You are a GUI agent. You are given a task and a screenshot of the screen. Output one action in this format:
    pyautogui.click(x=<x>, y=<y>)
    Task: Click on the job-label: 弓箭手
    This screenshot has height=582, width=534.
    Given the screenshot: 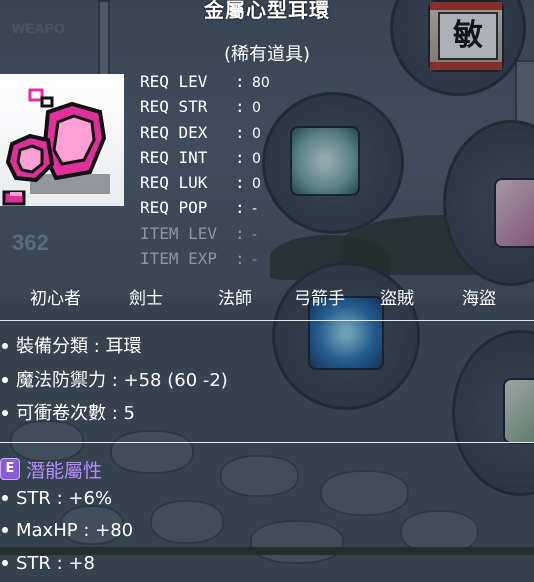 What is the action you would take?
    pyautogui.click(x=319, y=299)
    